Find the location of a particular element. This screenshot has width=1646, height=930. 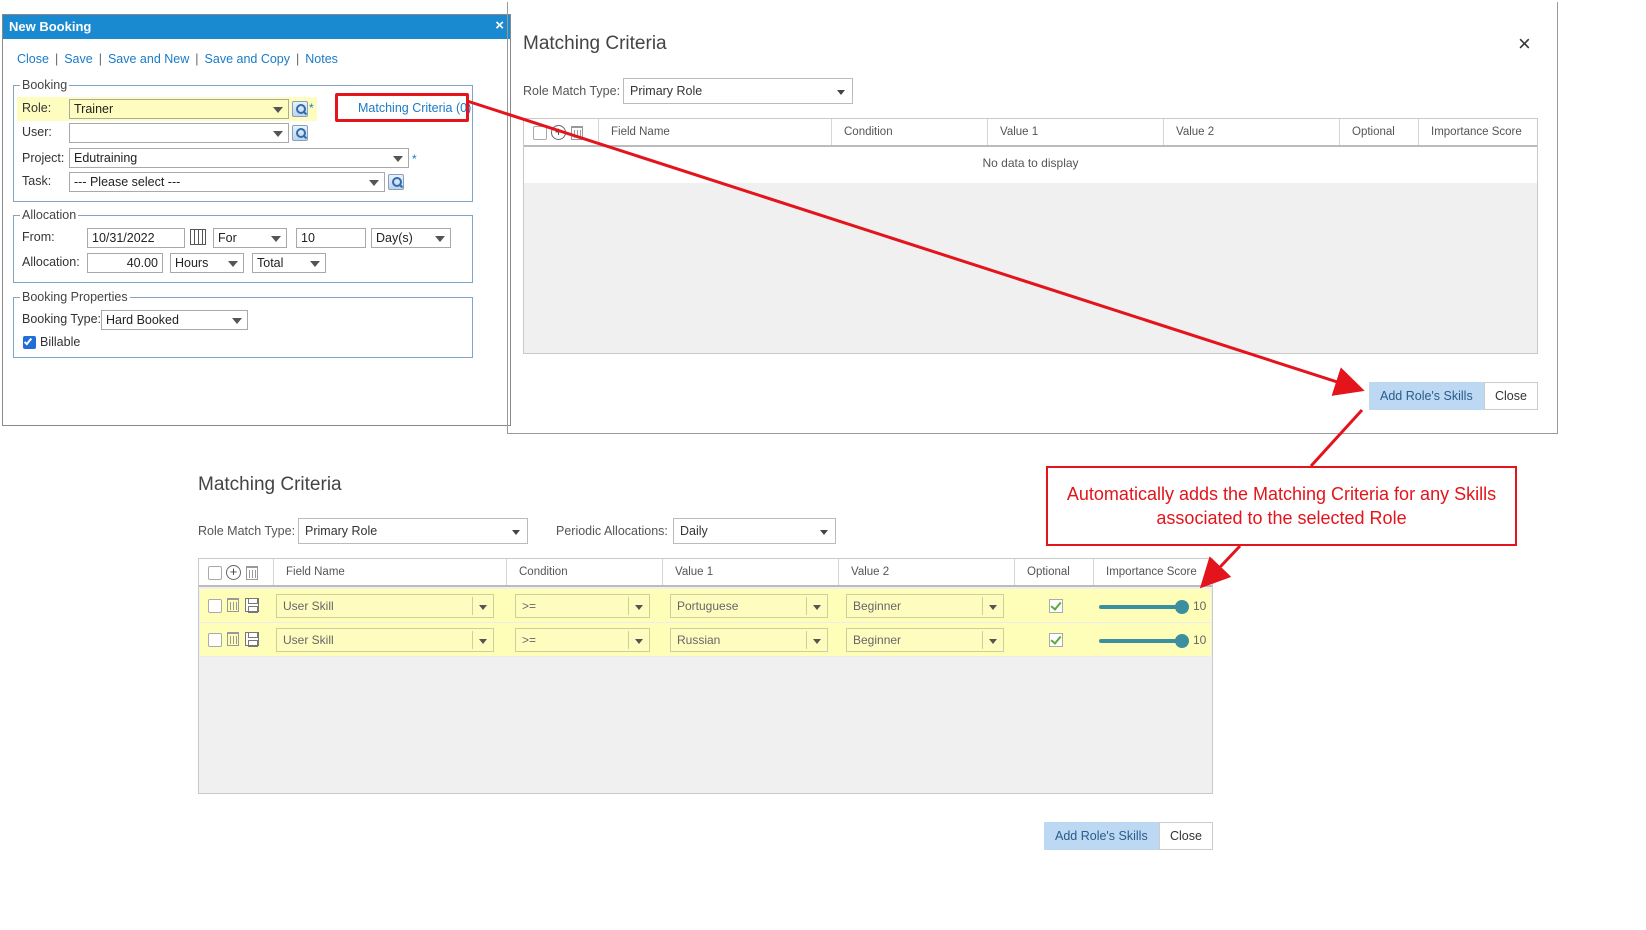

arrow-callout-to-score is located at coordinates (1220, 566).